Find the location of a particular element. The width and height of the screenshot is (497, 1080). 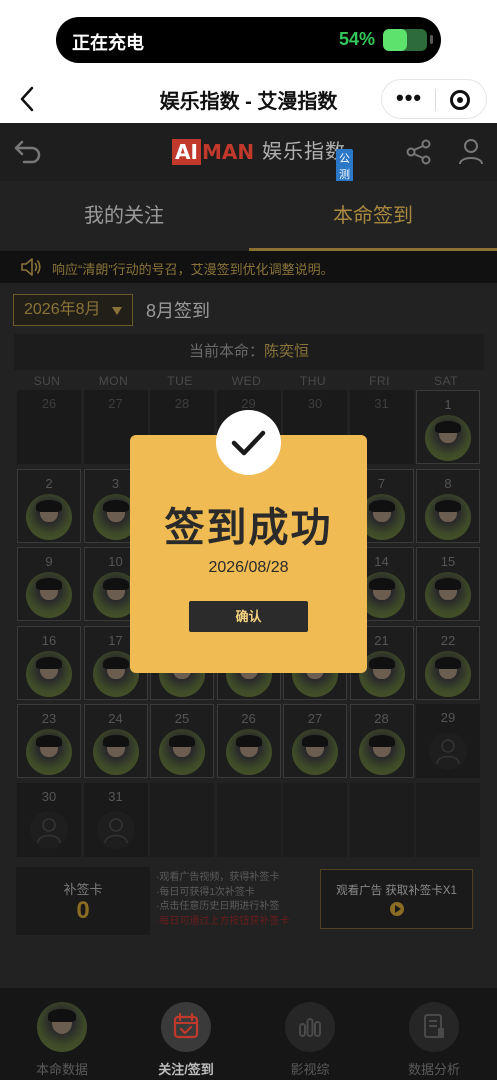

battery-tip is located at coordinates (431, 39).